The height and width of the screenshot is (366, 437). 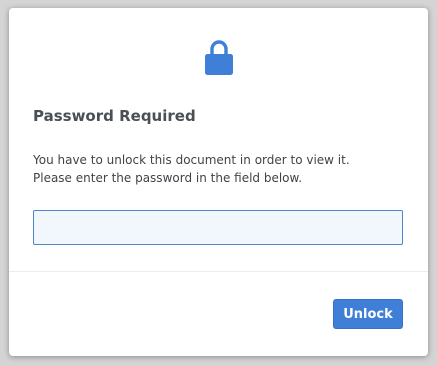 What do you see at coordinates (114, 116) in the screenshot?
I see `dialog-title: Password Required` at bounding box center [114, 116].